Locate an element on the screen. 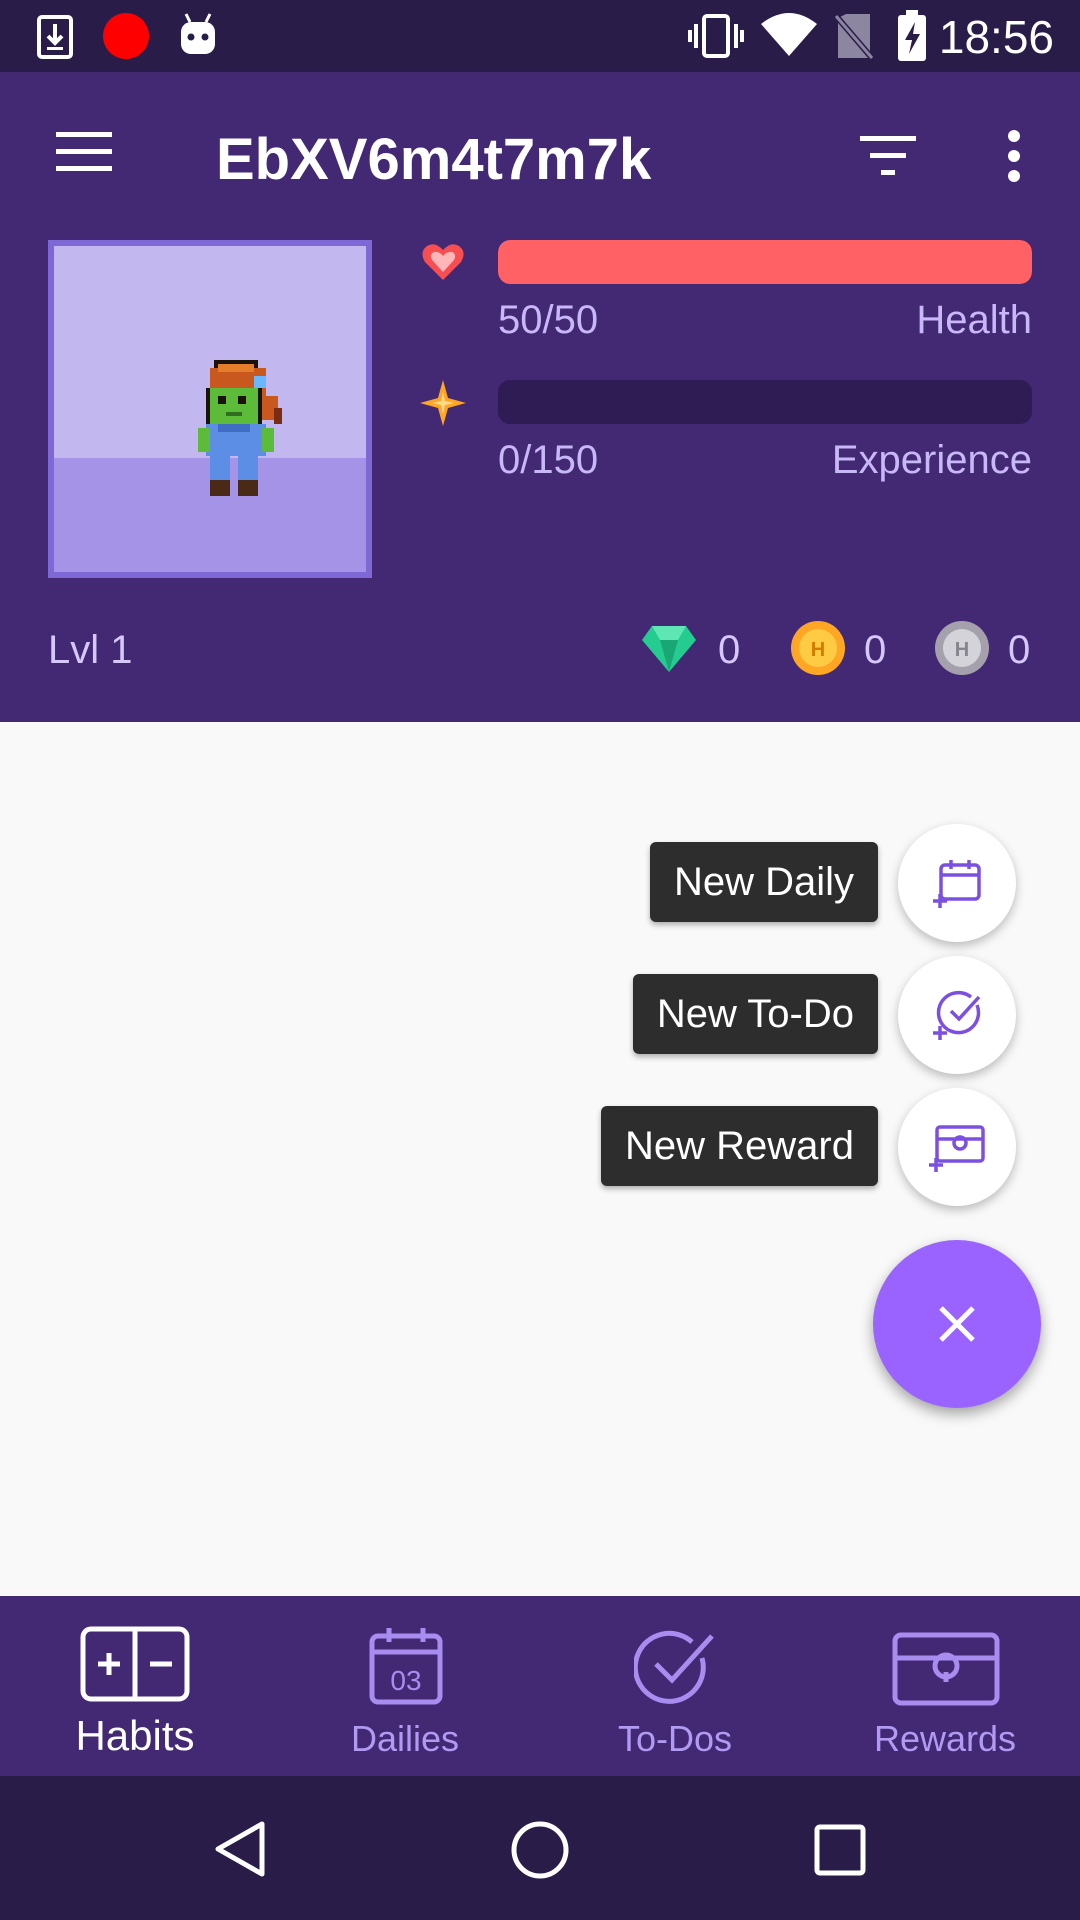 Image resolution: width=1080 pixels, height=1920 pixels. vibrate-icon is located at coordinates (716, 36).